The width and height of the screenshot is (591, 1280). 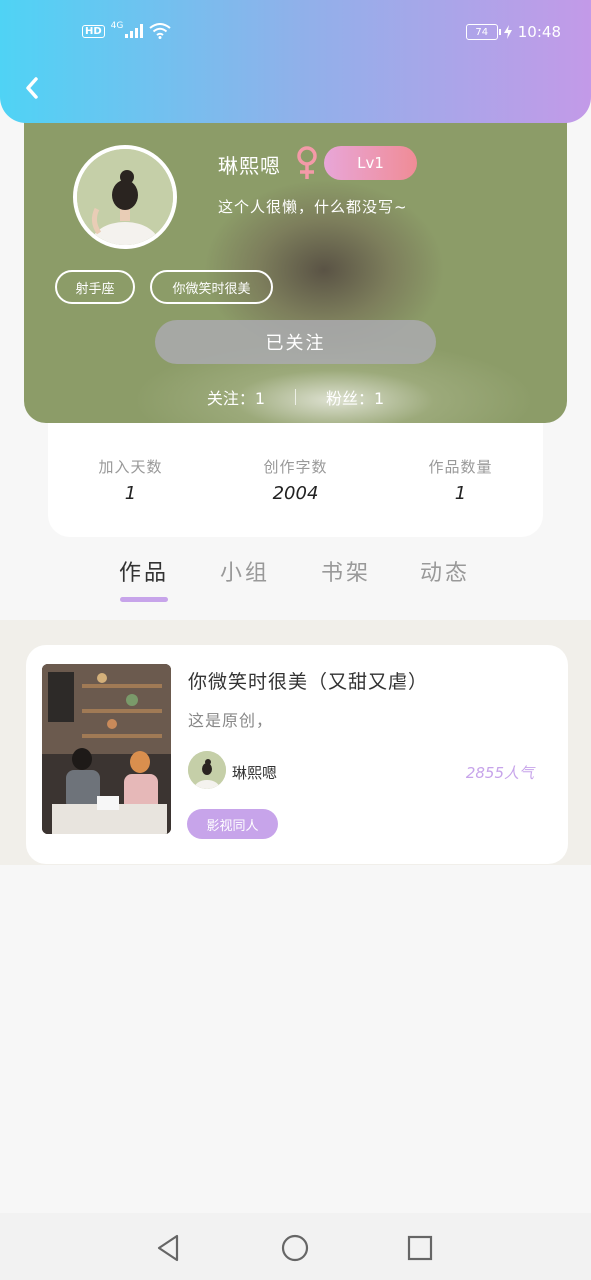 I want to click on status-time: 10:48, so click(x=539, y=32).